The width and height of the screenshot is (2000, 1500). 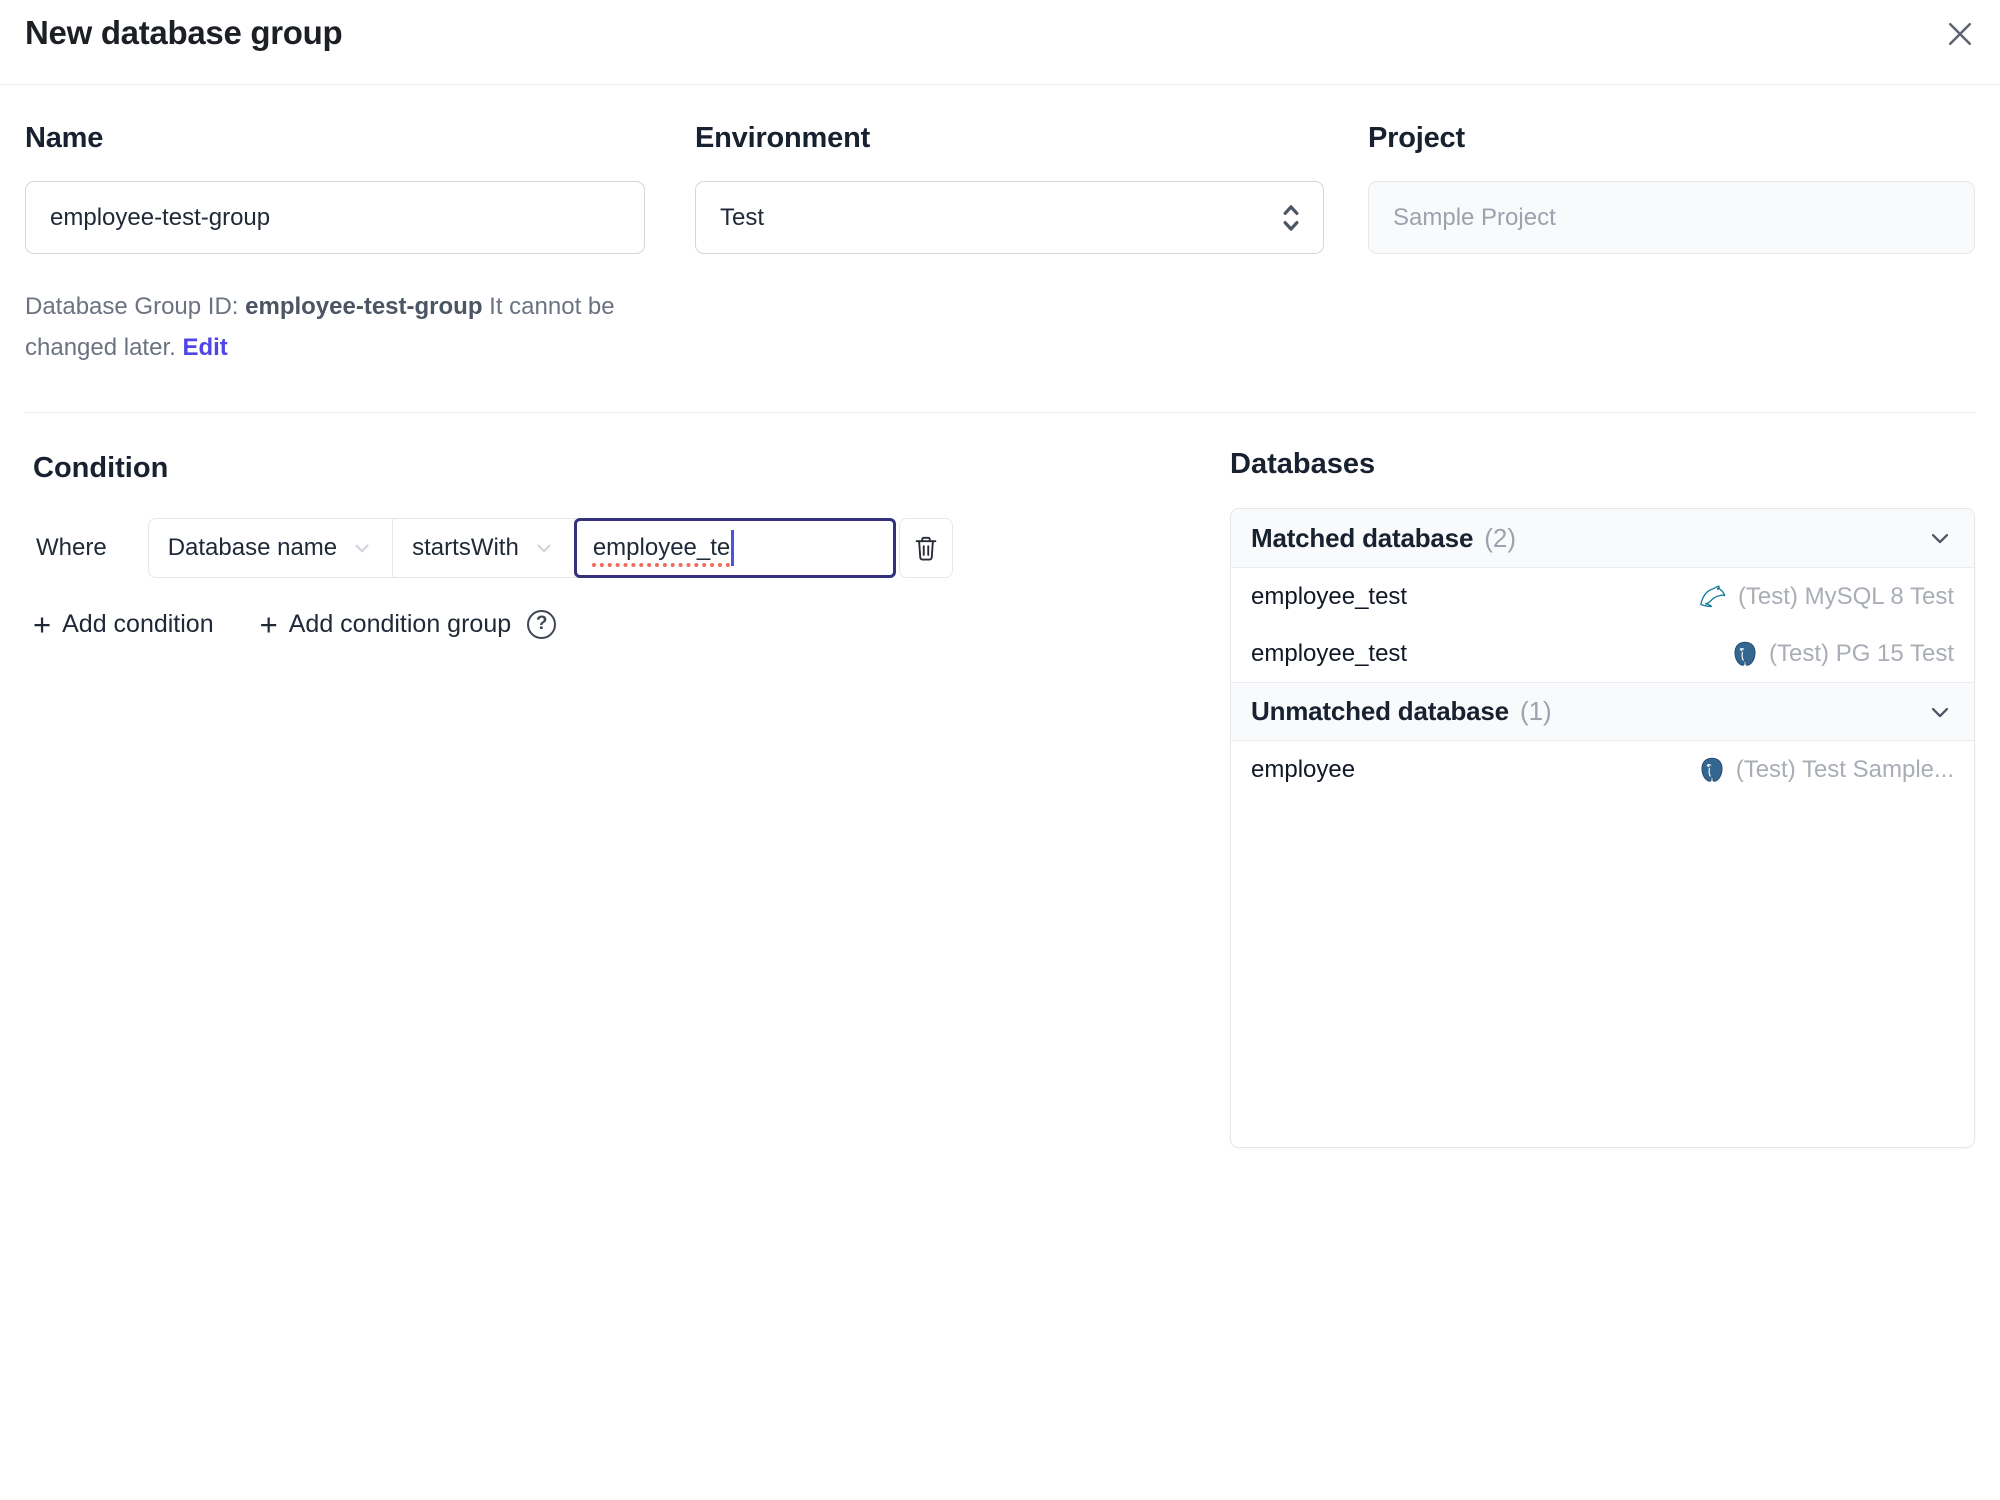 What do you see at coordinates (252, 547) in the screenshot?
I see `condition-field-value: Database name` at bounding box center [252, 547].